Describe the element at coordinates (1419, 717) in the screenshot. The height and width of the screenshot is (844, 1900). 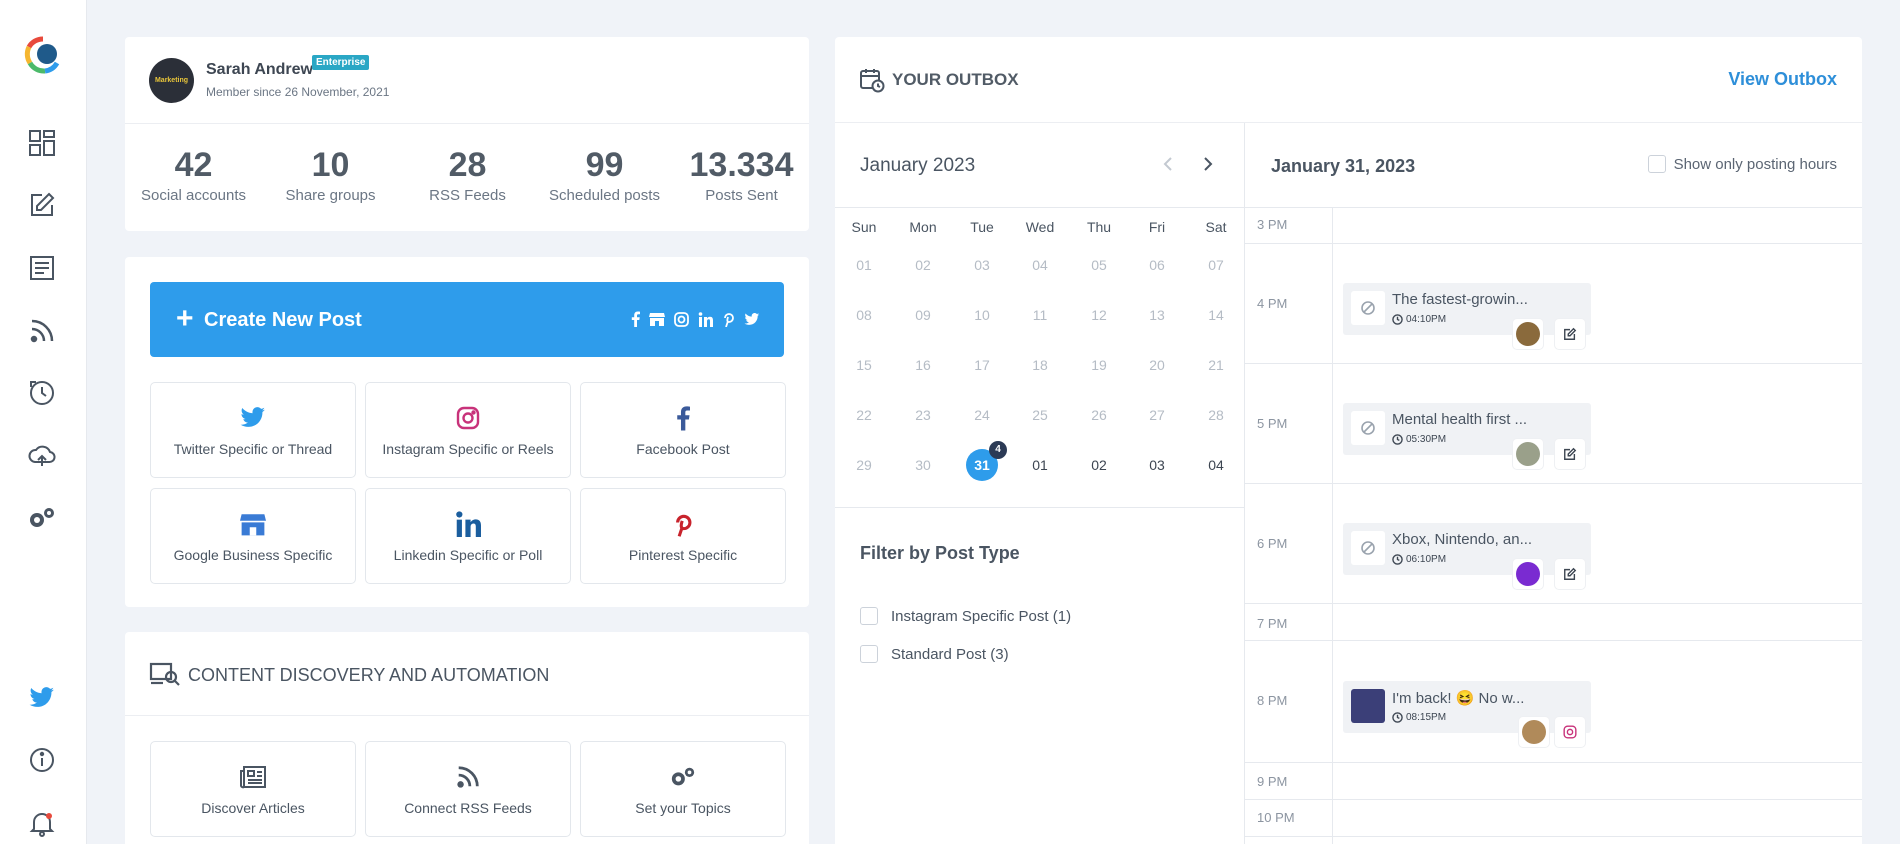
I see `post-time: 08:15PM` at that location.